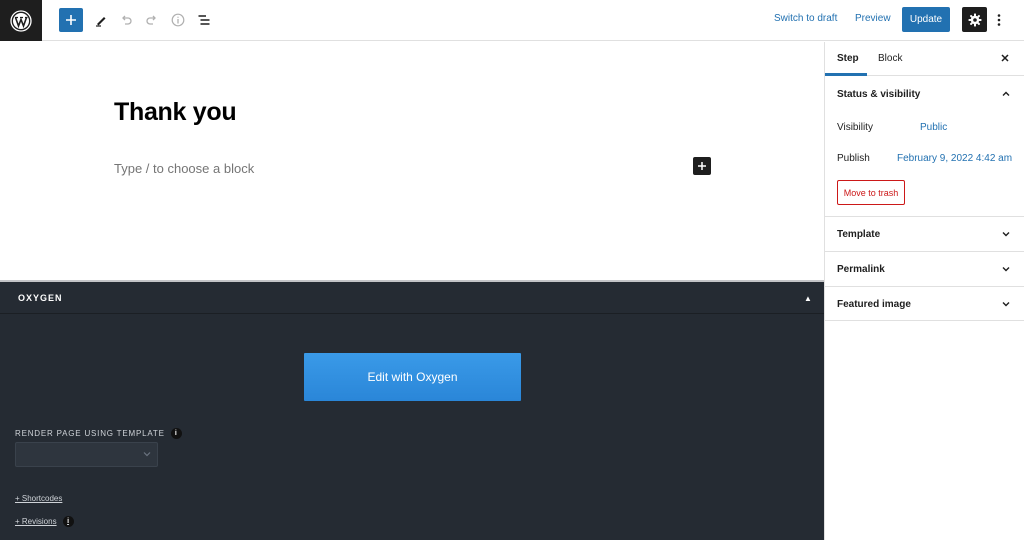 The image size is (1024, 540). What do you see at coordinates (859, 234) in the screenshot?
I see `template-panel-title: Template` at bounding box center [859, 234].